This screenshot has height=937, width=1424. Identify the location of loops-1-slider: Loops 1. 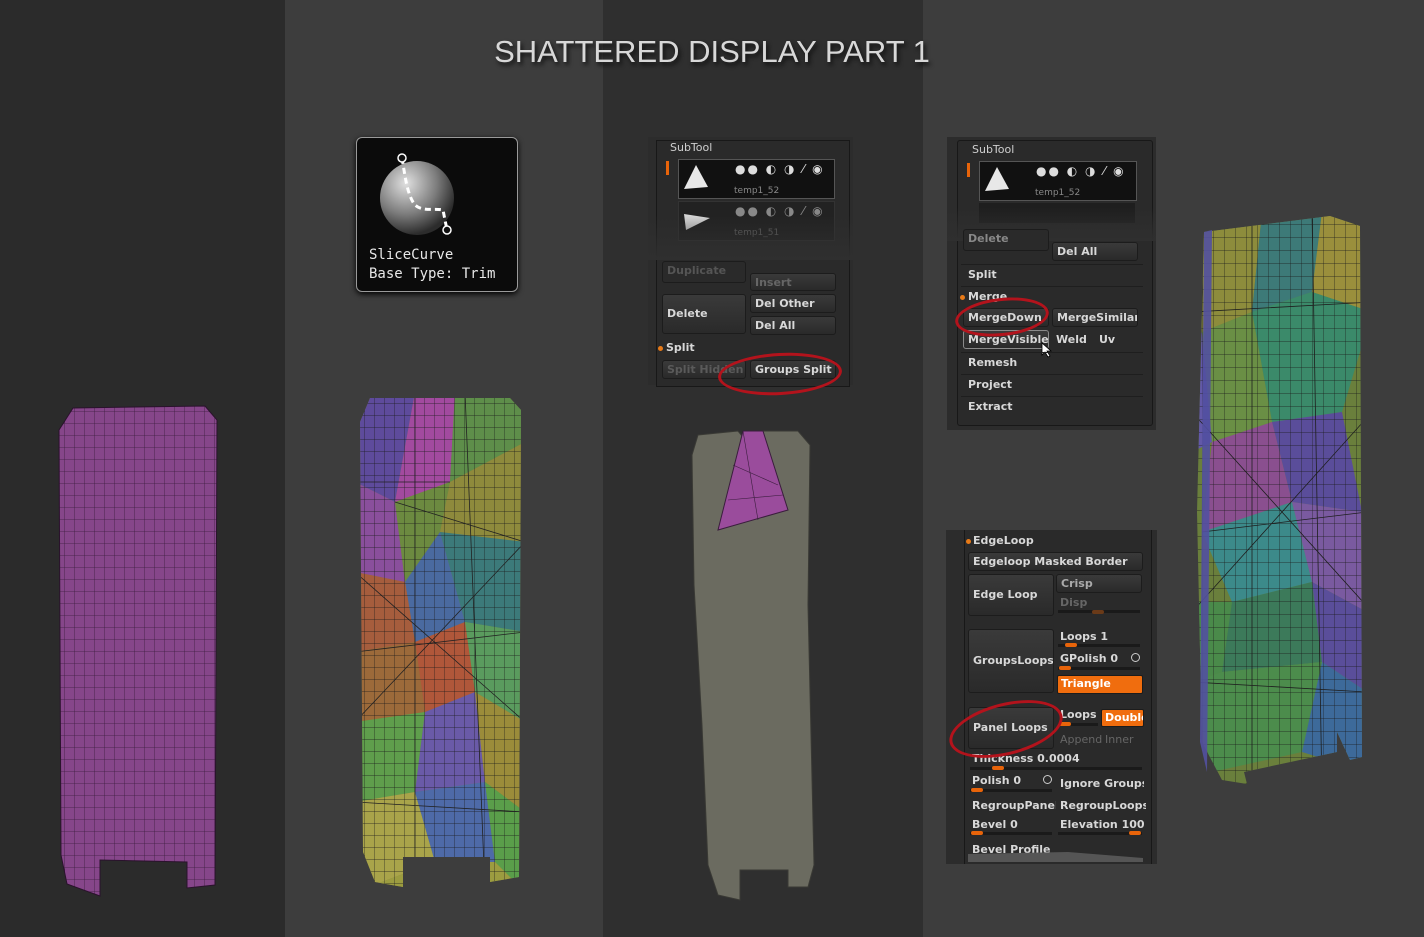
(1084, 636).